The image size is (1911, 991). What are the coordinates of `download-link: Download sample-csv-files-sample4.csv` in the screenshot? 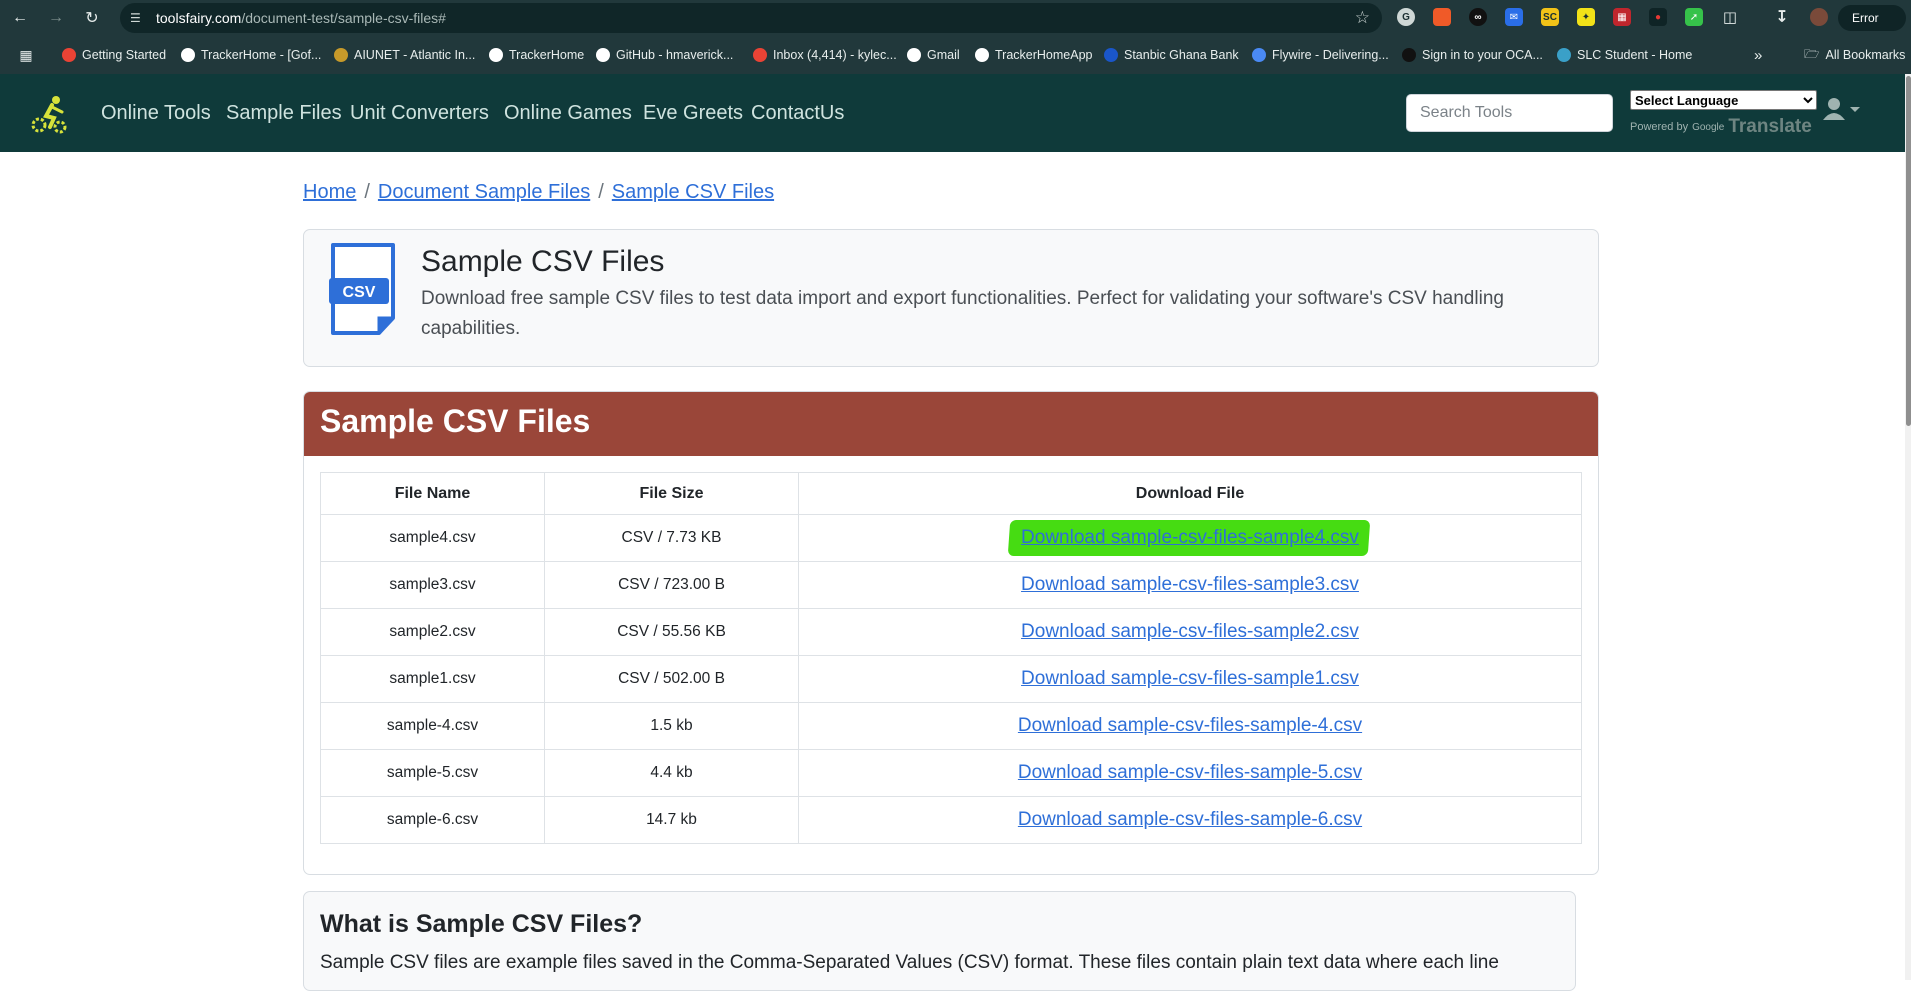 It's located at (1190, 537).